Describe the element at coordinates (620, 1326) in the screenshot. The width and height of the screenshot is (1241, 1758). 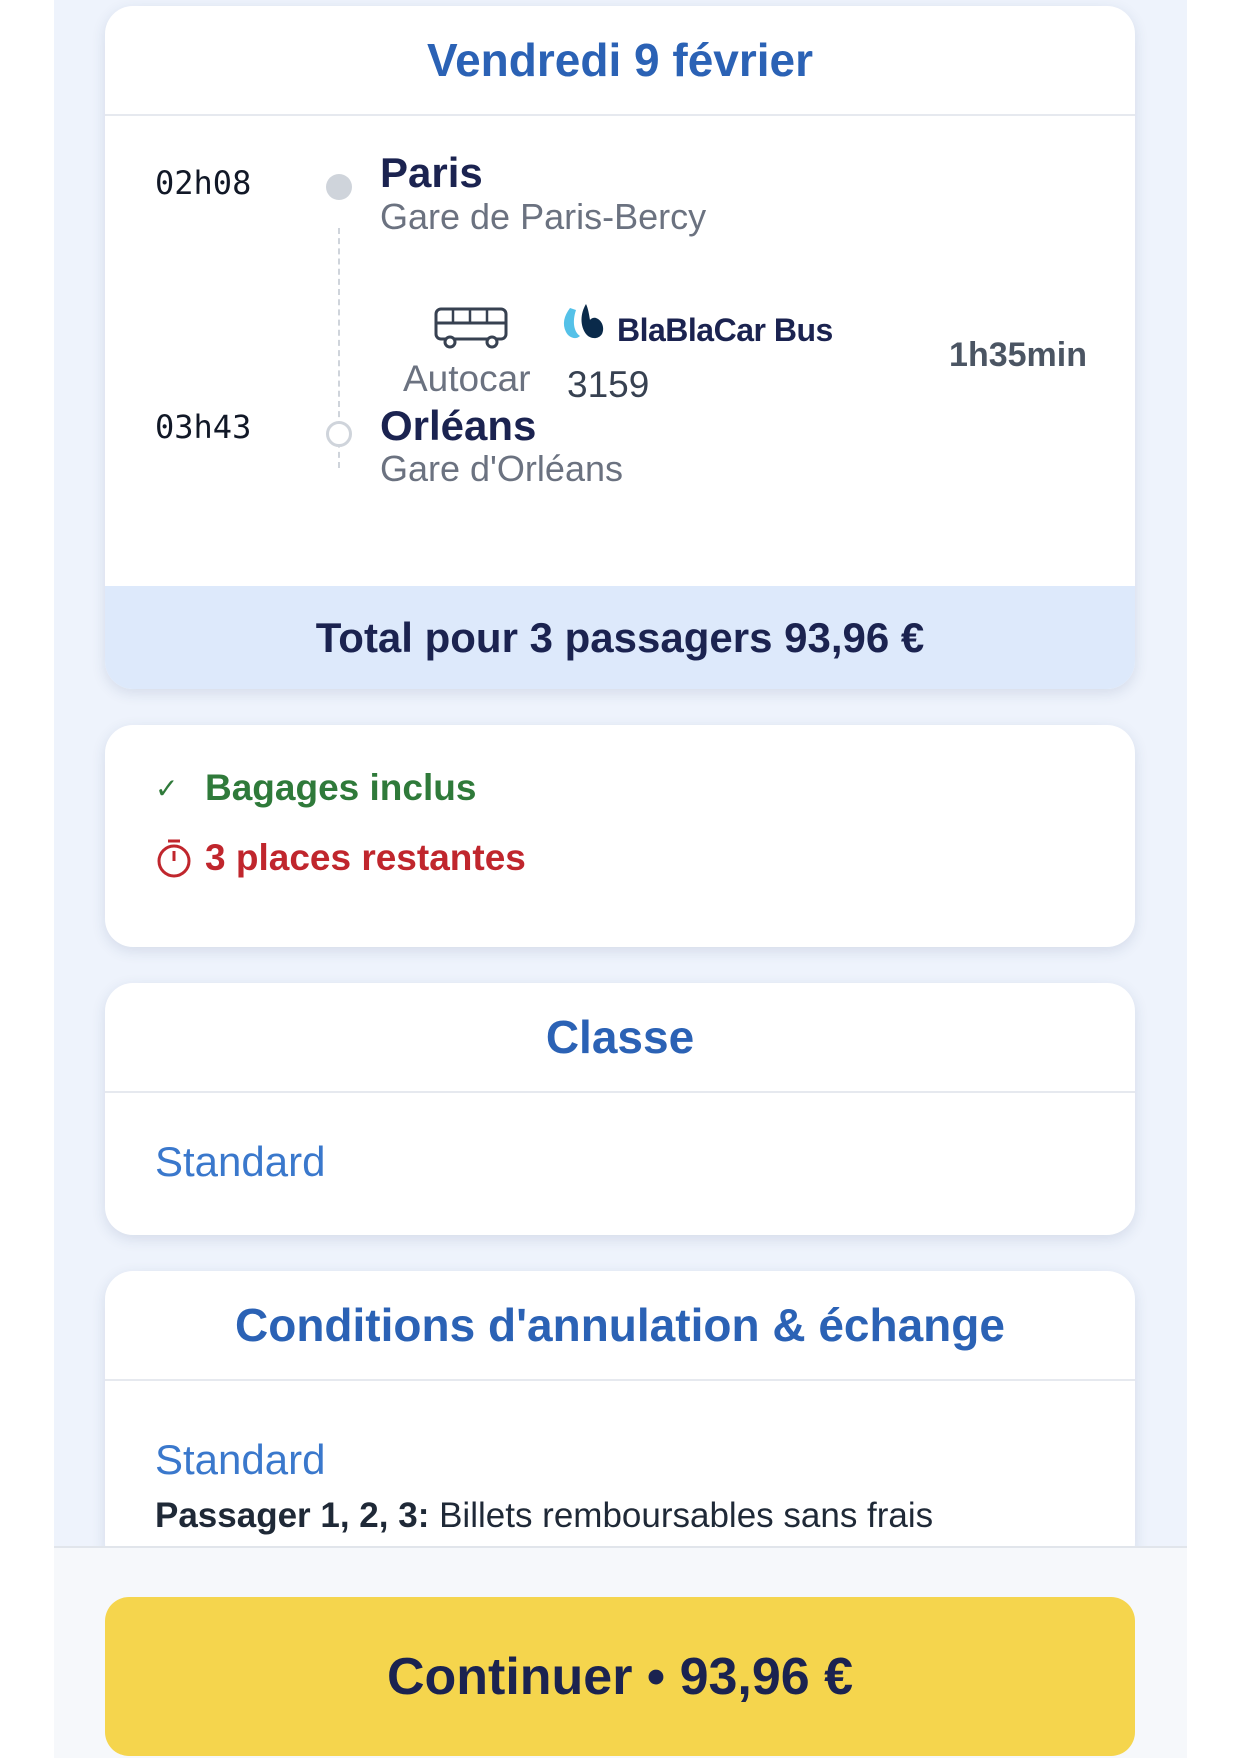
I see `conditions-title: Conditions d'annulation & échange` at that location.